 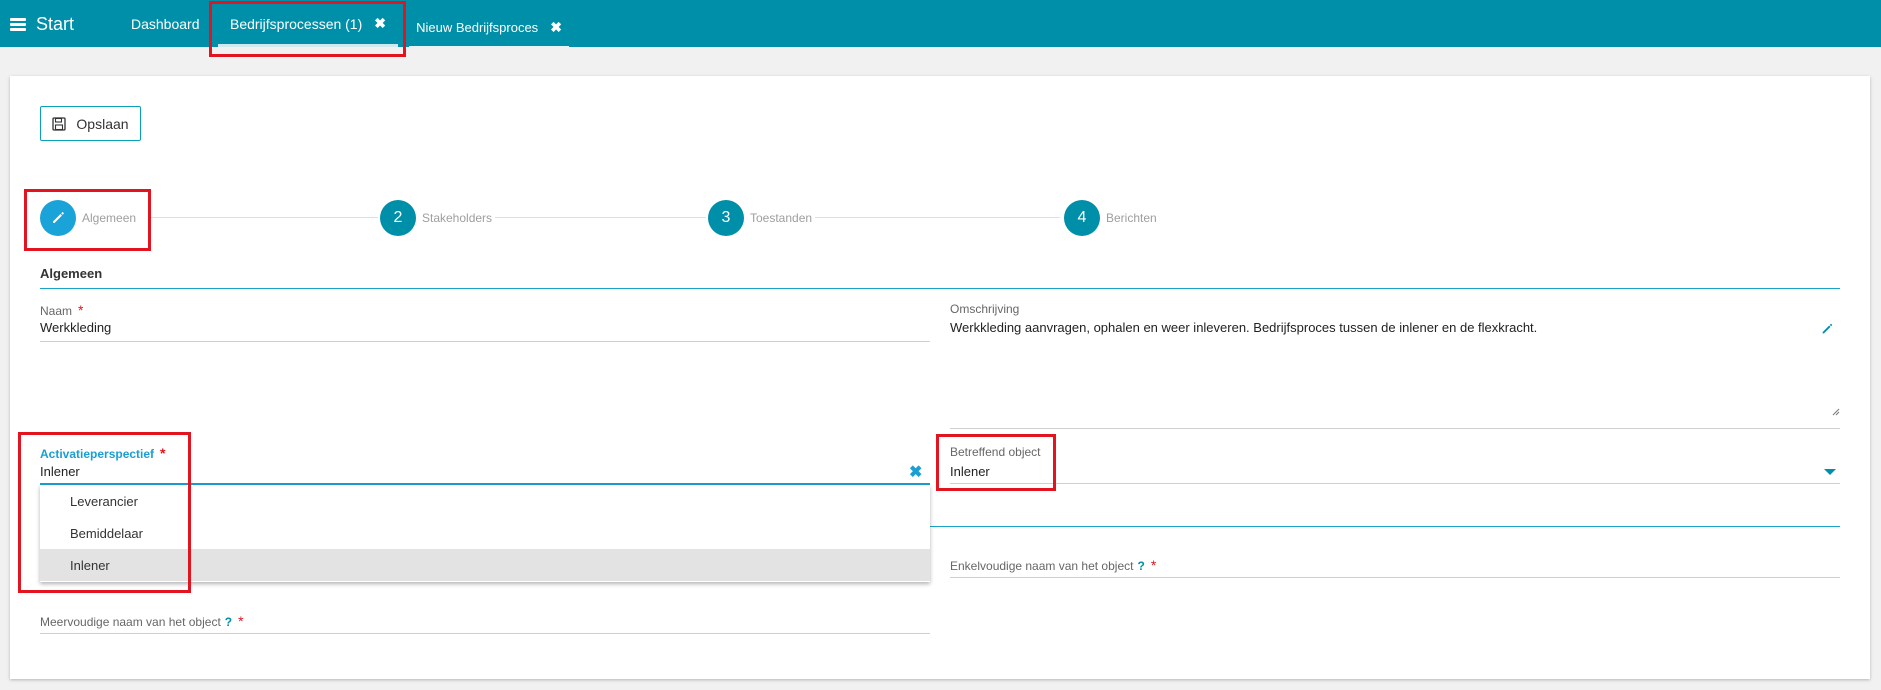 What do you see at coordinates (102, 123) in the screenshot?
I see `save-button-label: Opslaan` at bounding box center [102, 123].